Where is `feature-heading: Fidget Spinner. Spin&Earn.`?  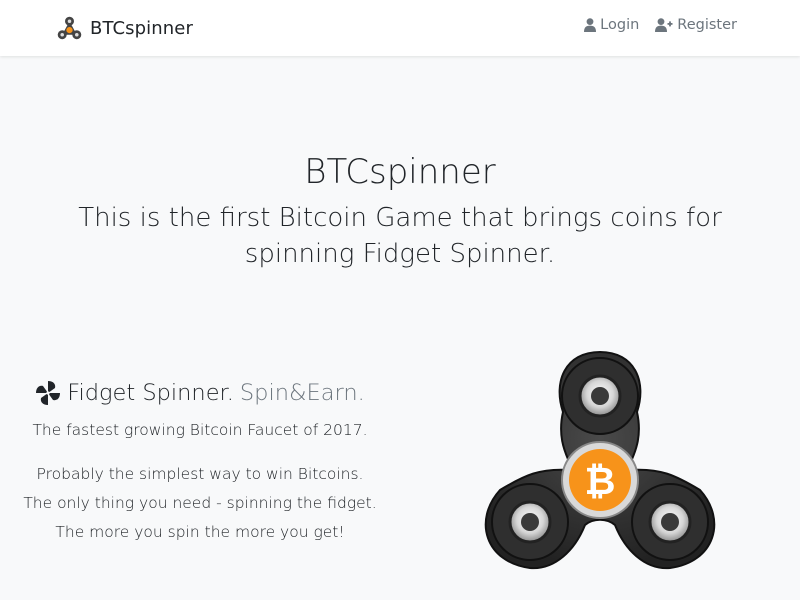
feature-heading: Fidget Spinner. Spin&Earn. is located at coordinates (200, 393).